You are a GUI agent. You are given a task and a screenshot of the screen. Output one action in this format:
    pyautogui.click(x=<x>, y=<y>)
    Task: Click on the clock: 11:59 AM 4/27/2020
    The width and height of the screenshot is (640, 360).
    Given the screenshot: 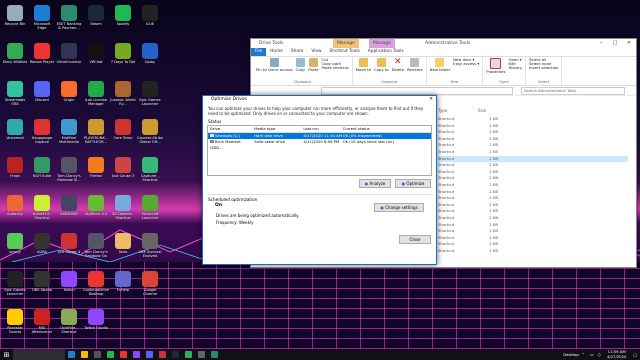 What is the action you would take?
    pyautogui.click(x=616, y=354)
    